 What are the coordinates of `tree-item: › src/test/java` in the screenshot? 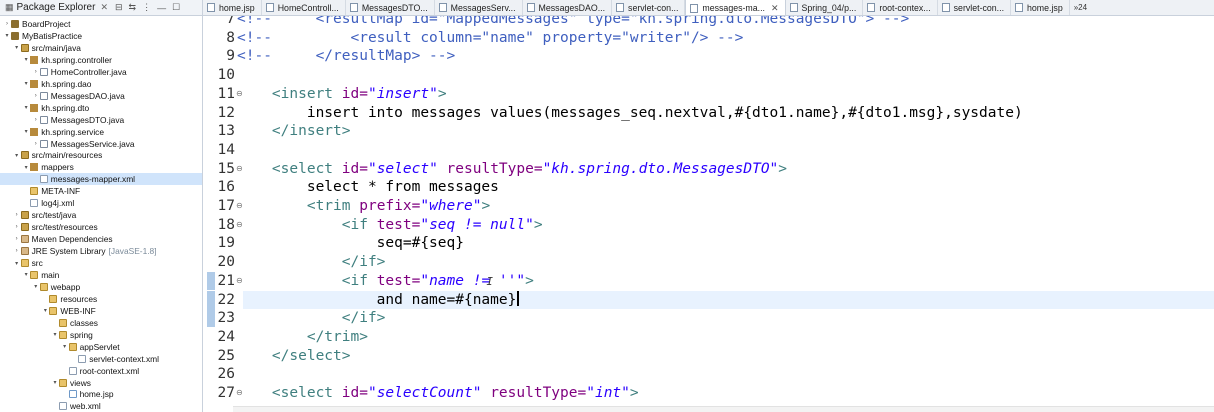 It's located at (101, 215).